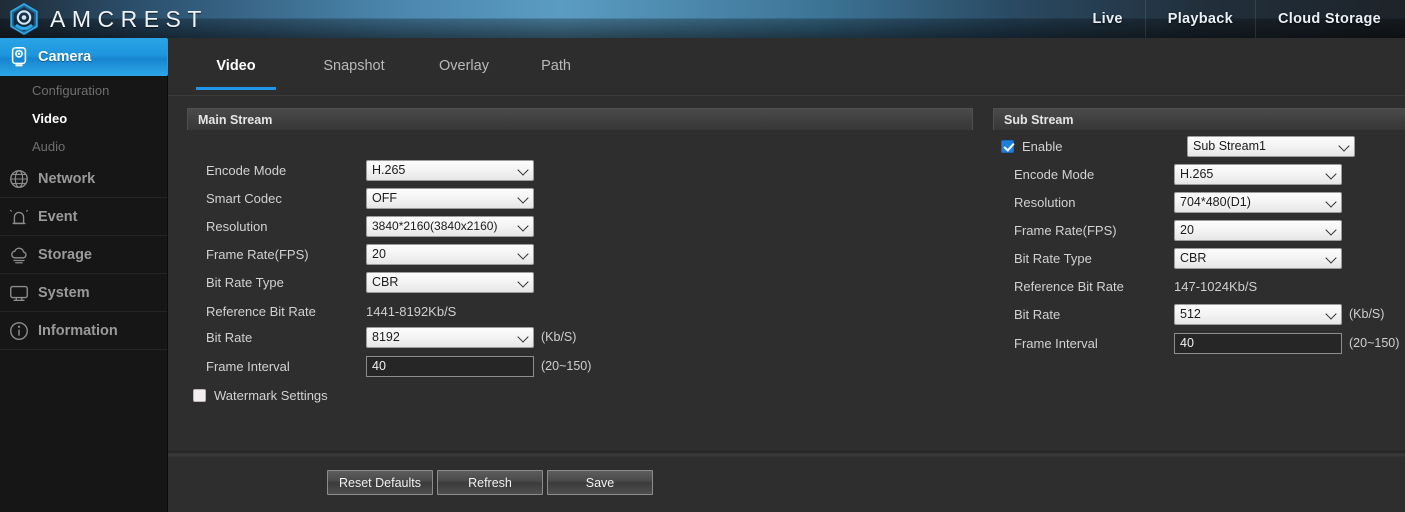 This screenshot has width=1405, height=512. What do you see at coordinates (237, 226) in the screenshot?
I see `main-resolution-label: Resolution` at bounding box center [237, 226].